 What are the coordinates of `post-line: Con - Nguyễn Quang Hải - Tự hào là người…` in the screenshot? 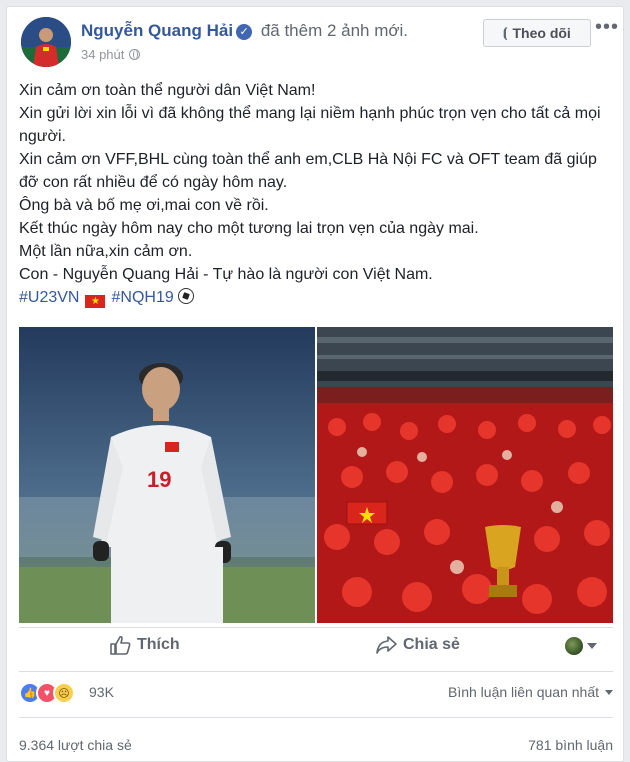 It's located at (226, 274).